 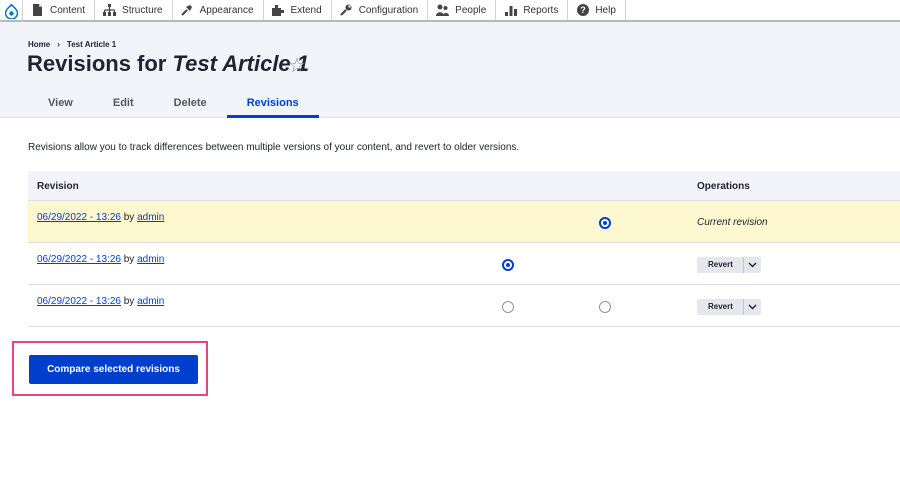 I want to click on toolbar-item-configuration: Configuration, so click(x=380, y=10).